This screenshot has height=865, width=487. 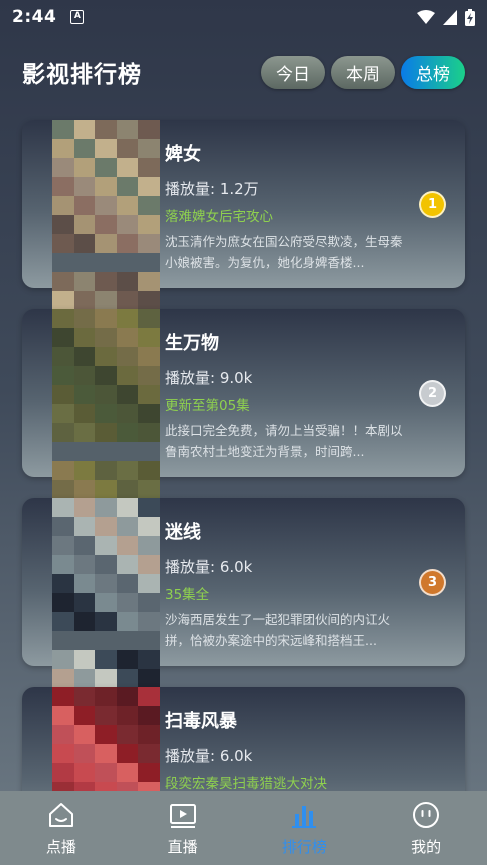 What do you see at coordinates (433, 72) in the screenshot?
I see `tab-overall: 总榜` at bounding box center [433, 72].